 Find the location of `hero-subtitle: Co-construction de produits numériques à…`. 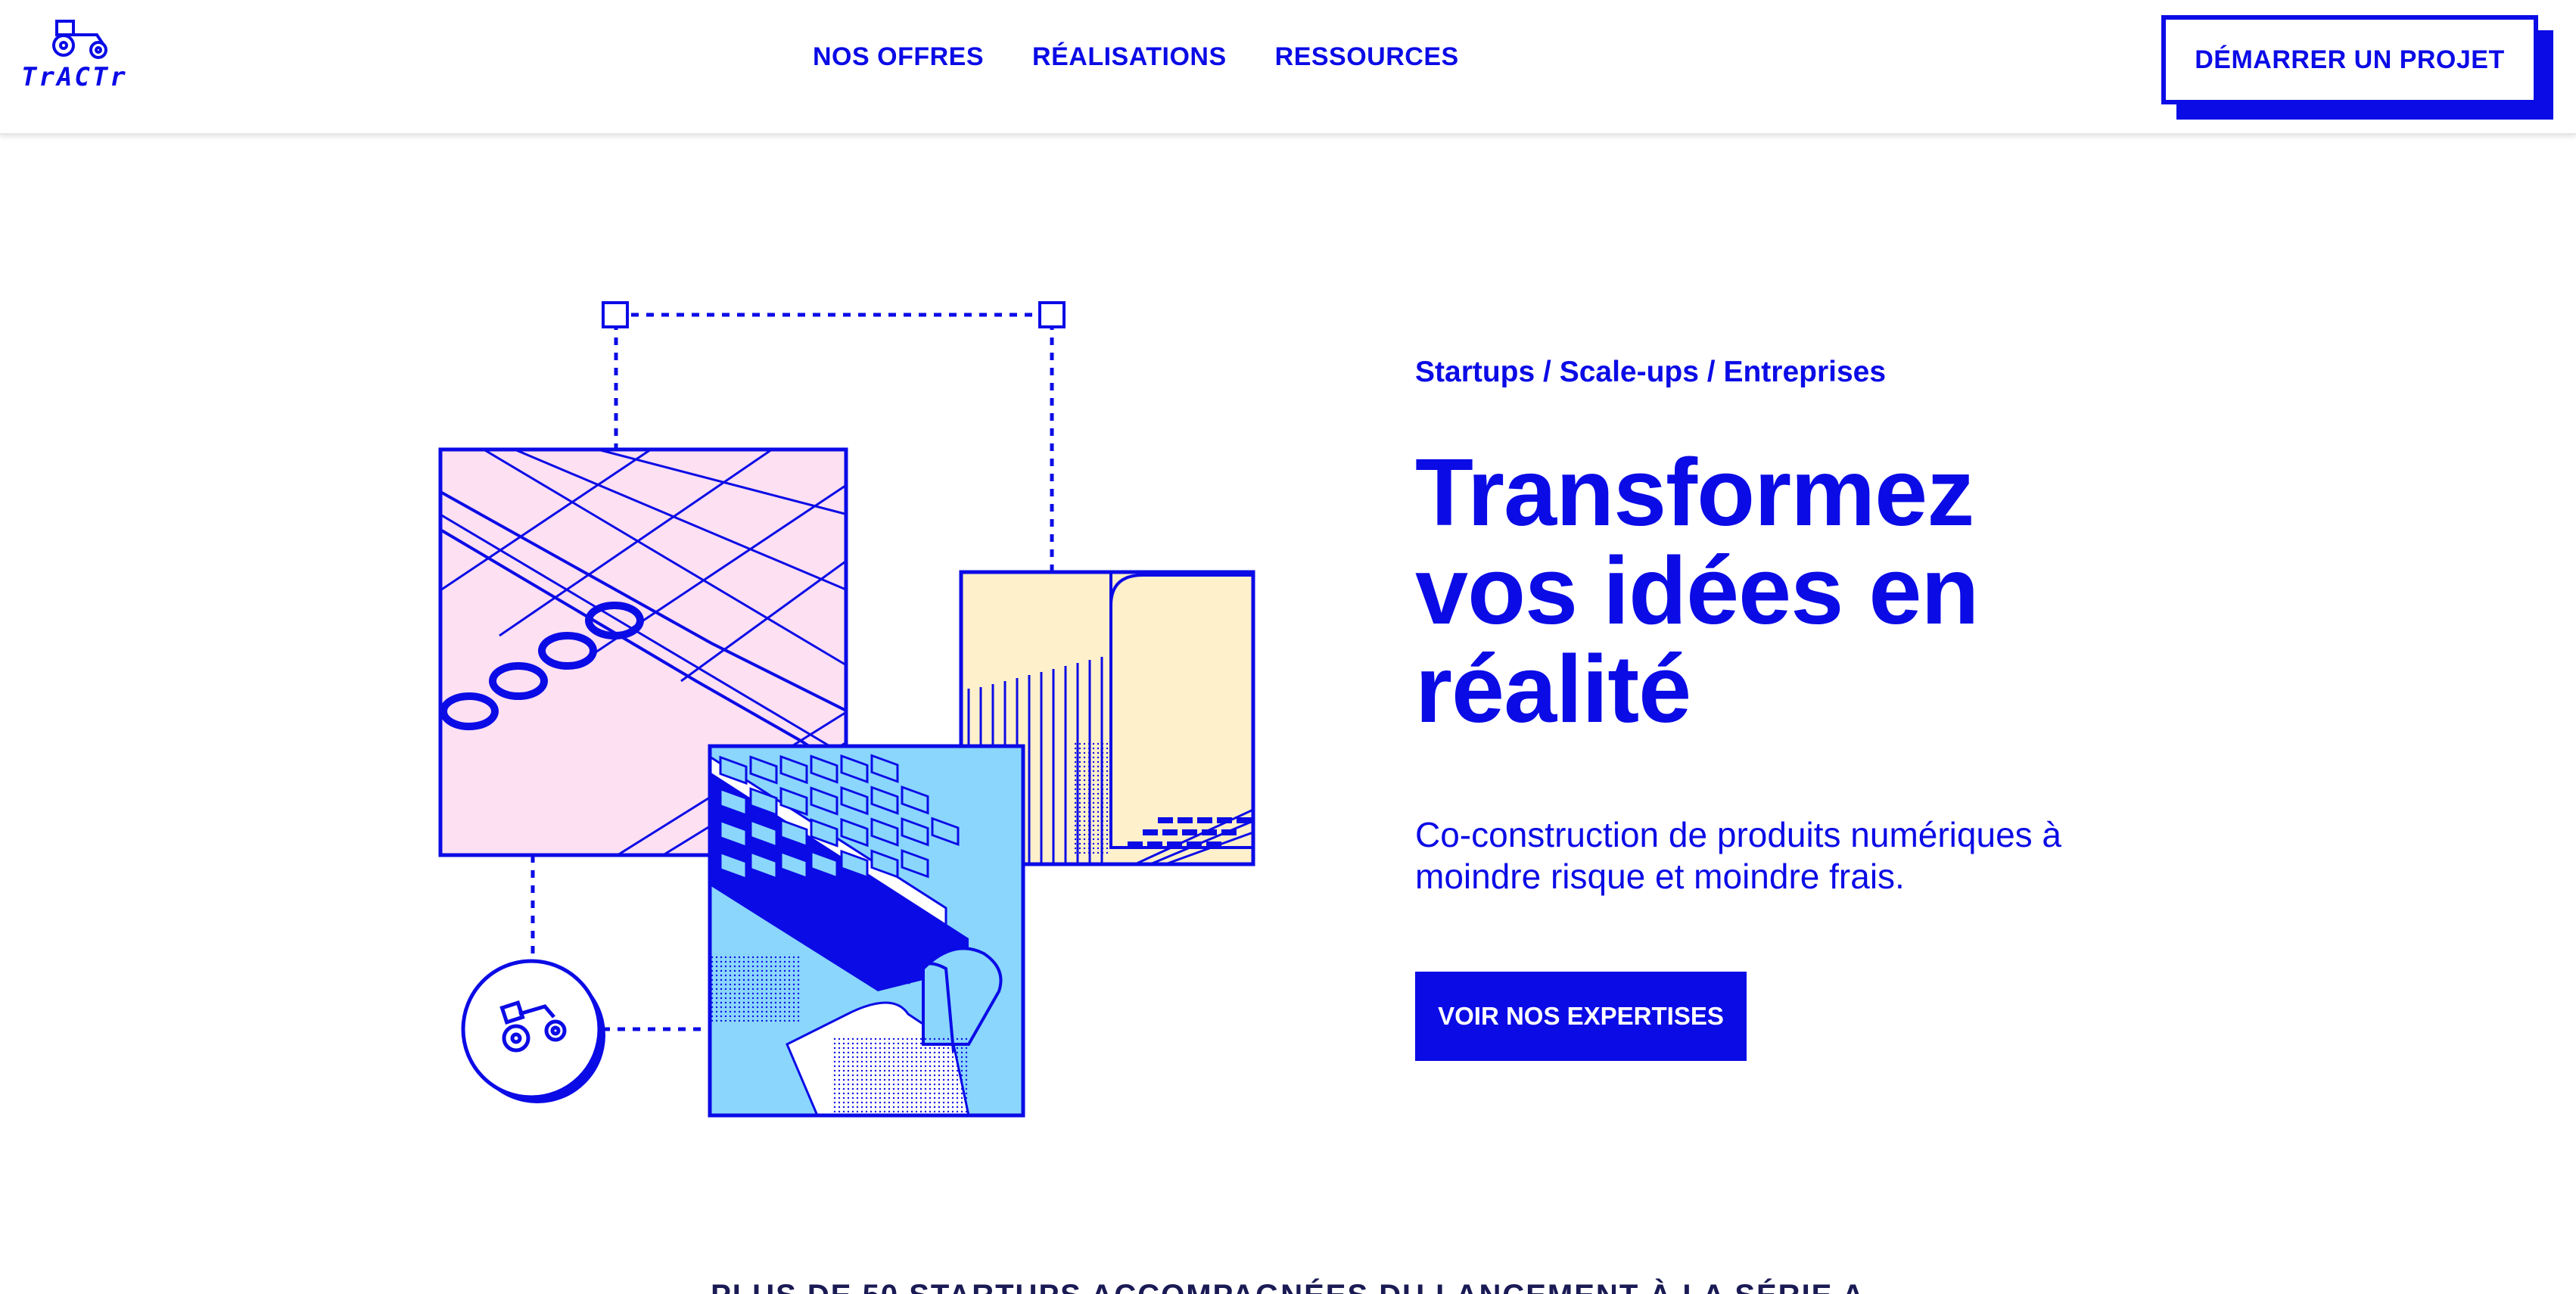

hero-subtitle: Co-construction de produits numériques à… is located at coordinates (1739, 855).